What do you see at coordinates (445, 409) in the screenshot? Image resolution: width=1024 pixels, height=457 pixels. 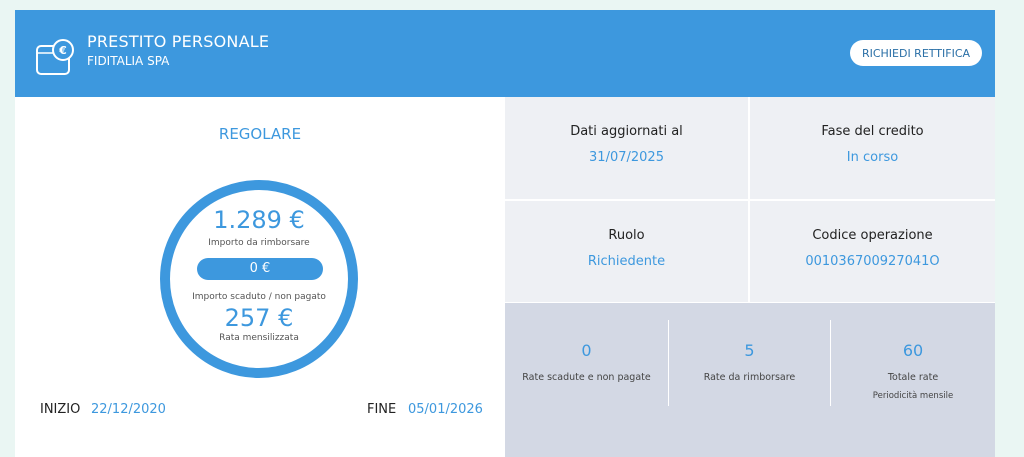 I see `end-date: 05/01/2026` at bounding box center [445, 409].